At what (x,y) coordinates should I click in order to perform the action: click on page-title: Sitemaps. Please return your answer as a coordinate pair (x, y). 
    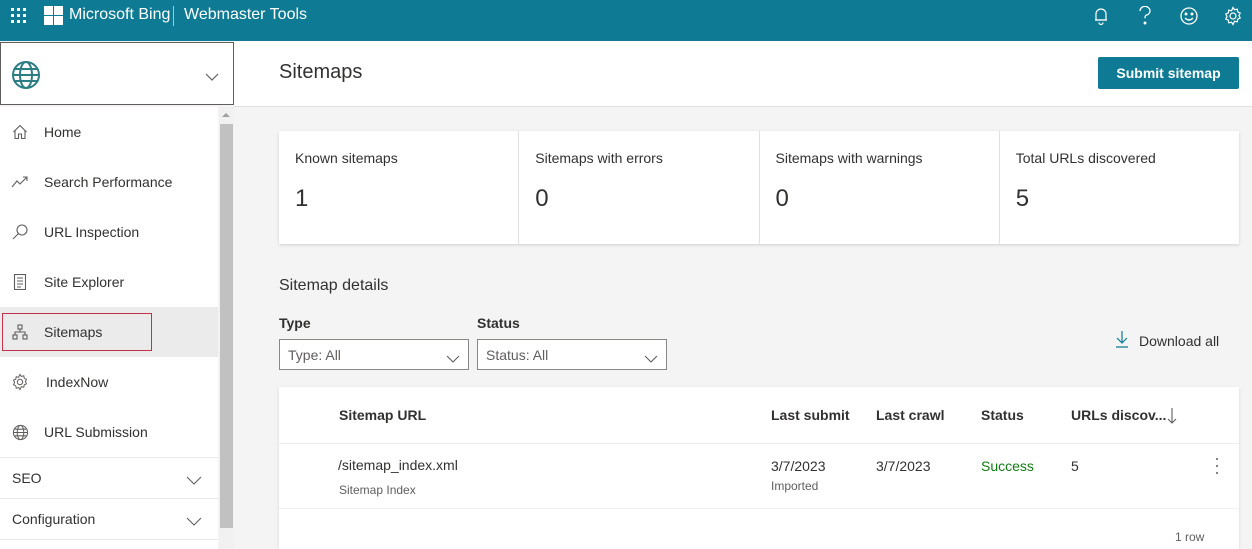
    Looking at the image, I should click on (321, 72).